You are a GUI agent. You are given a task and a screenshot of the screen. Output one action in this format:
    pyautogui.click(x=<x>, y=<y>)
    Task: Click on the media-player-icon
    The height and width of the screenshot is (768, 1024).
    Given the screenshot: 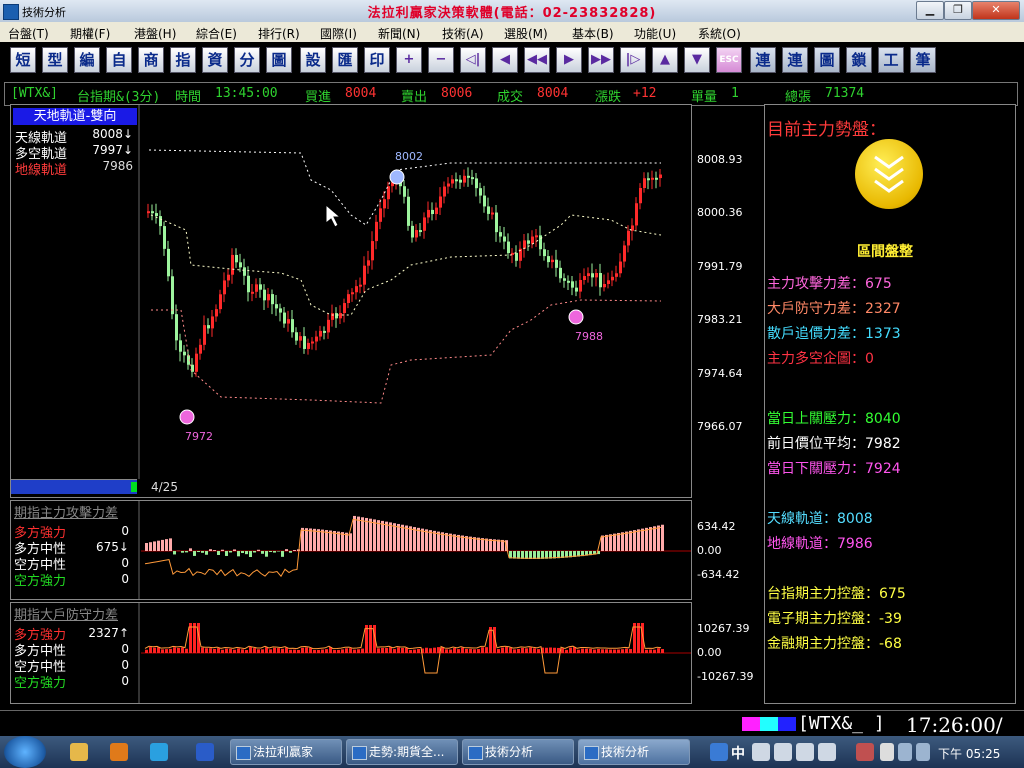 What is the action you would take?
    pyautogui.click(x=119, y=752)
    